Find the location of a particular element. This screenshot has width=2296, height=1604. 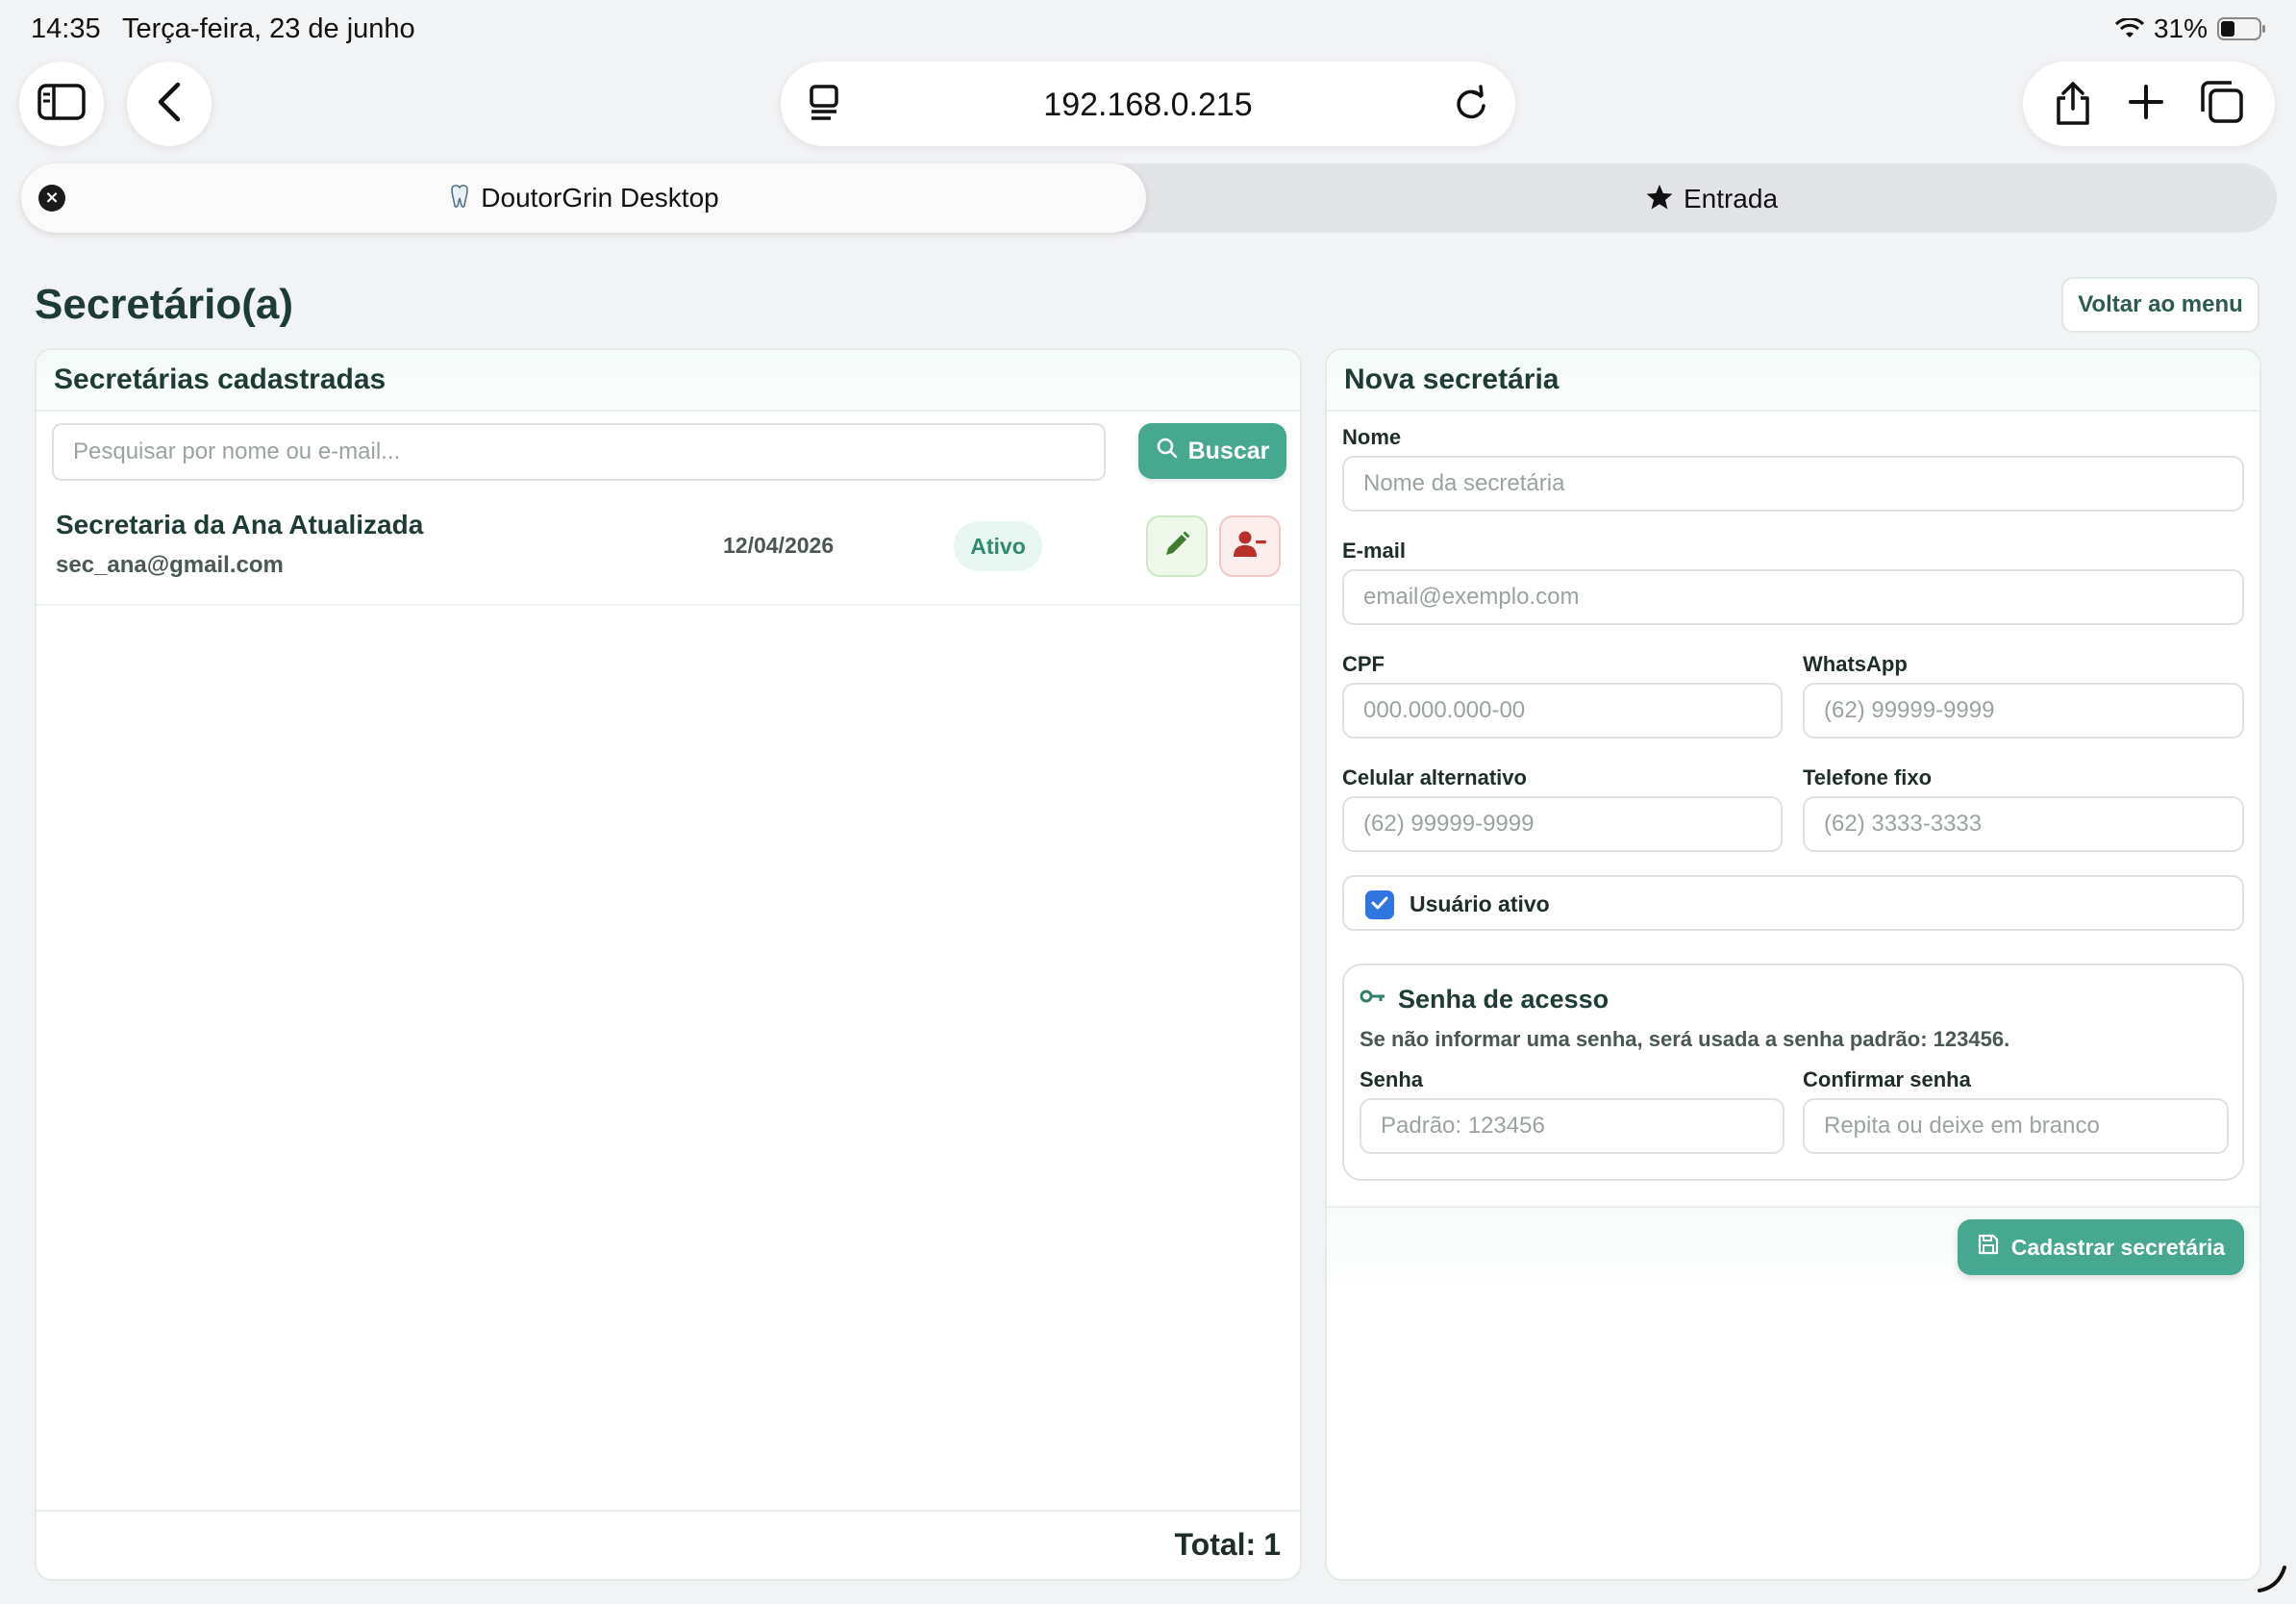

status-indicators: 31% is located at coordinates (2190, 28).